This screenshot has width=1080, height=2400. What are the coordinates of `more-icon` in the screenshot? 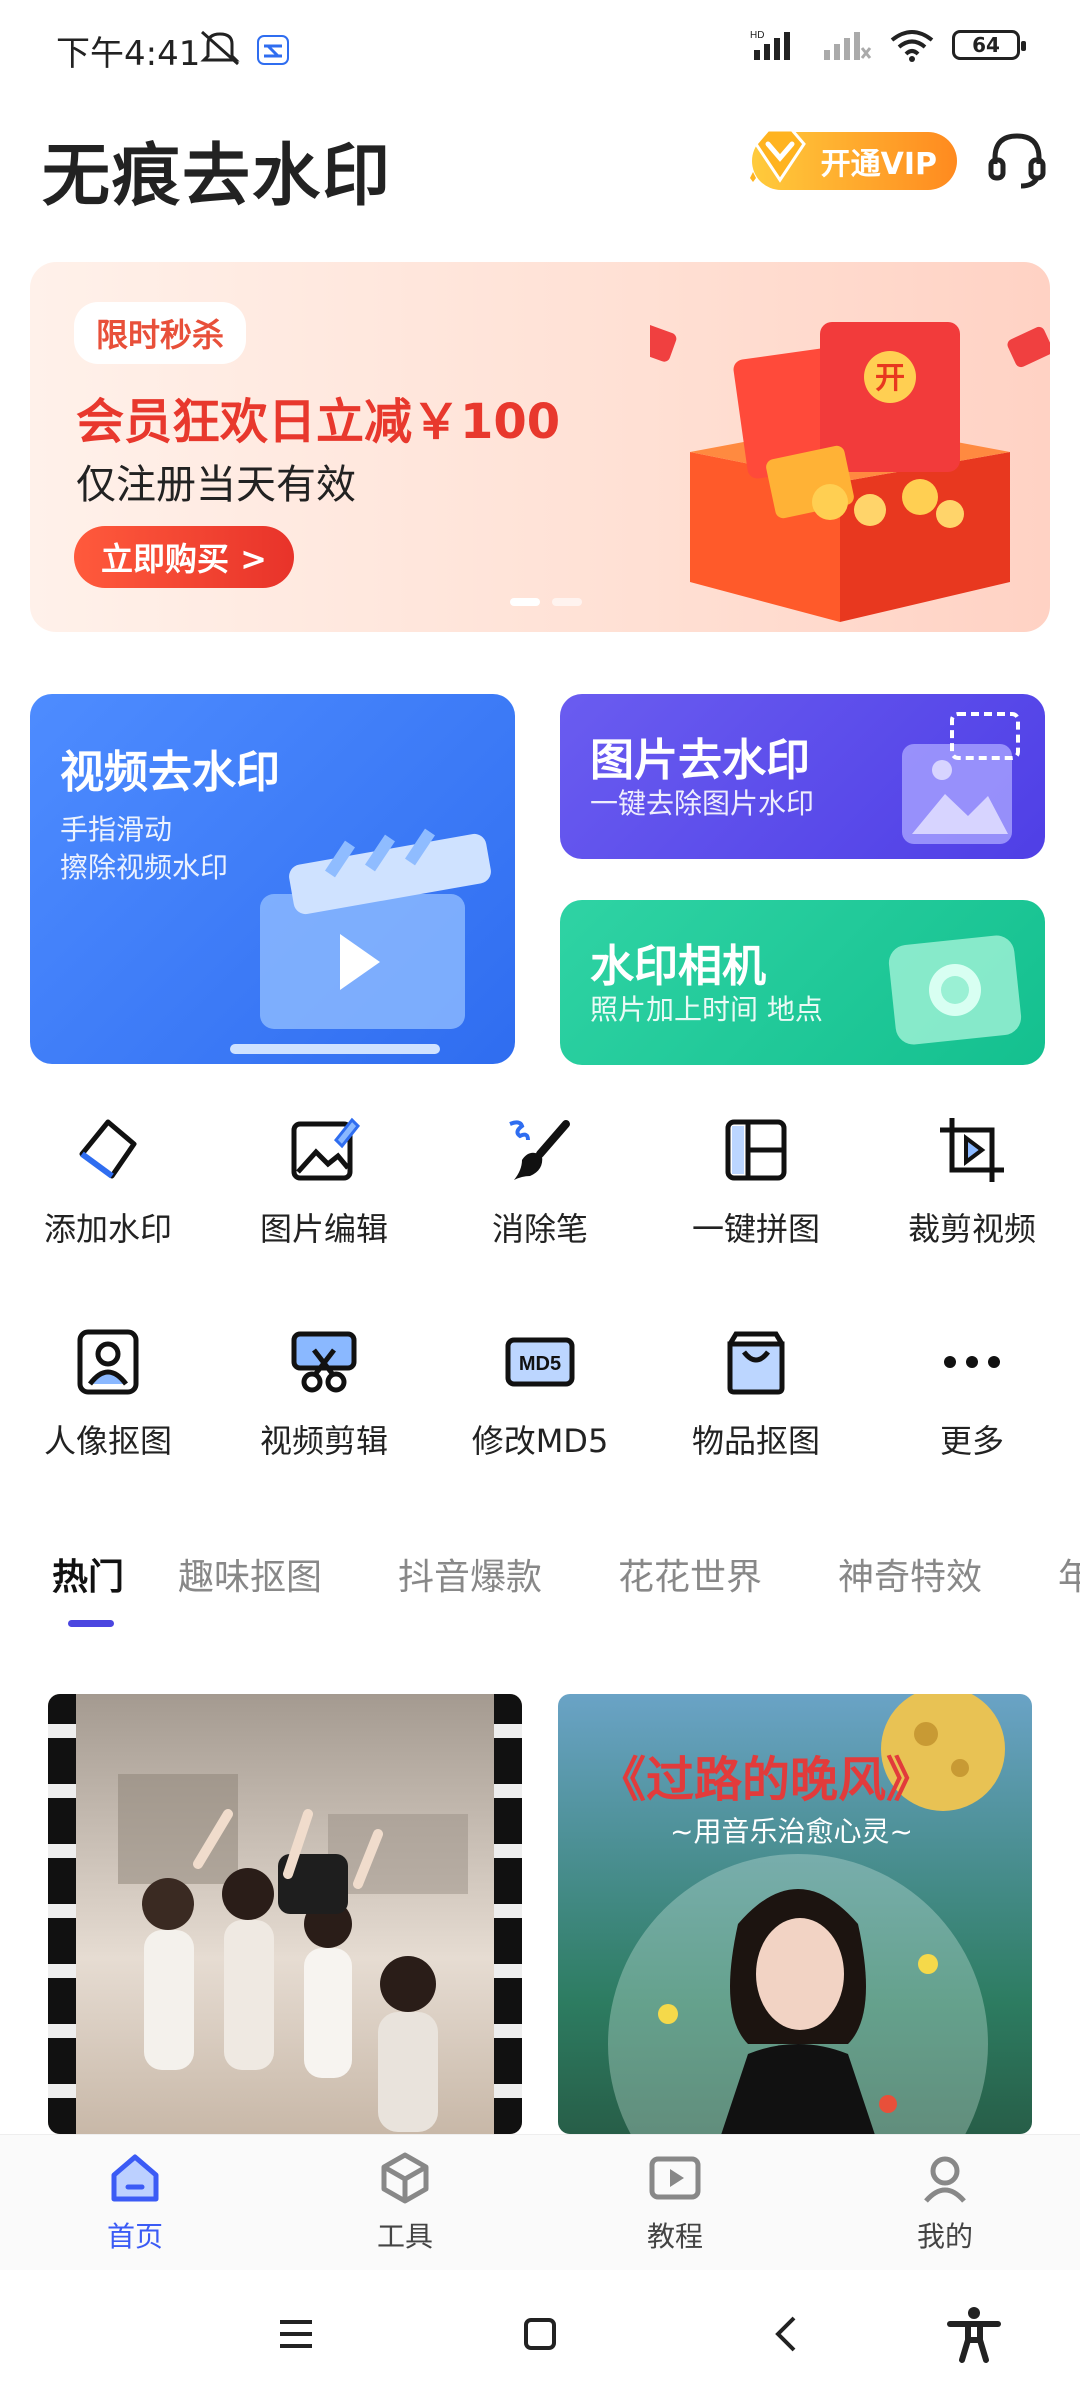 It's located at (972, 1362).